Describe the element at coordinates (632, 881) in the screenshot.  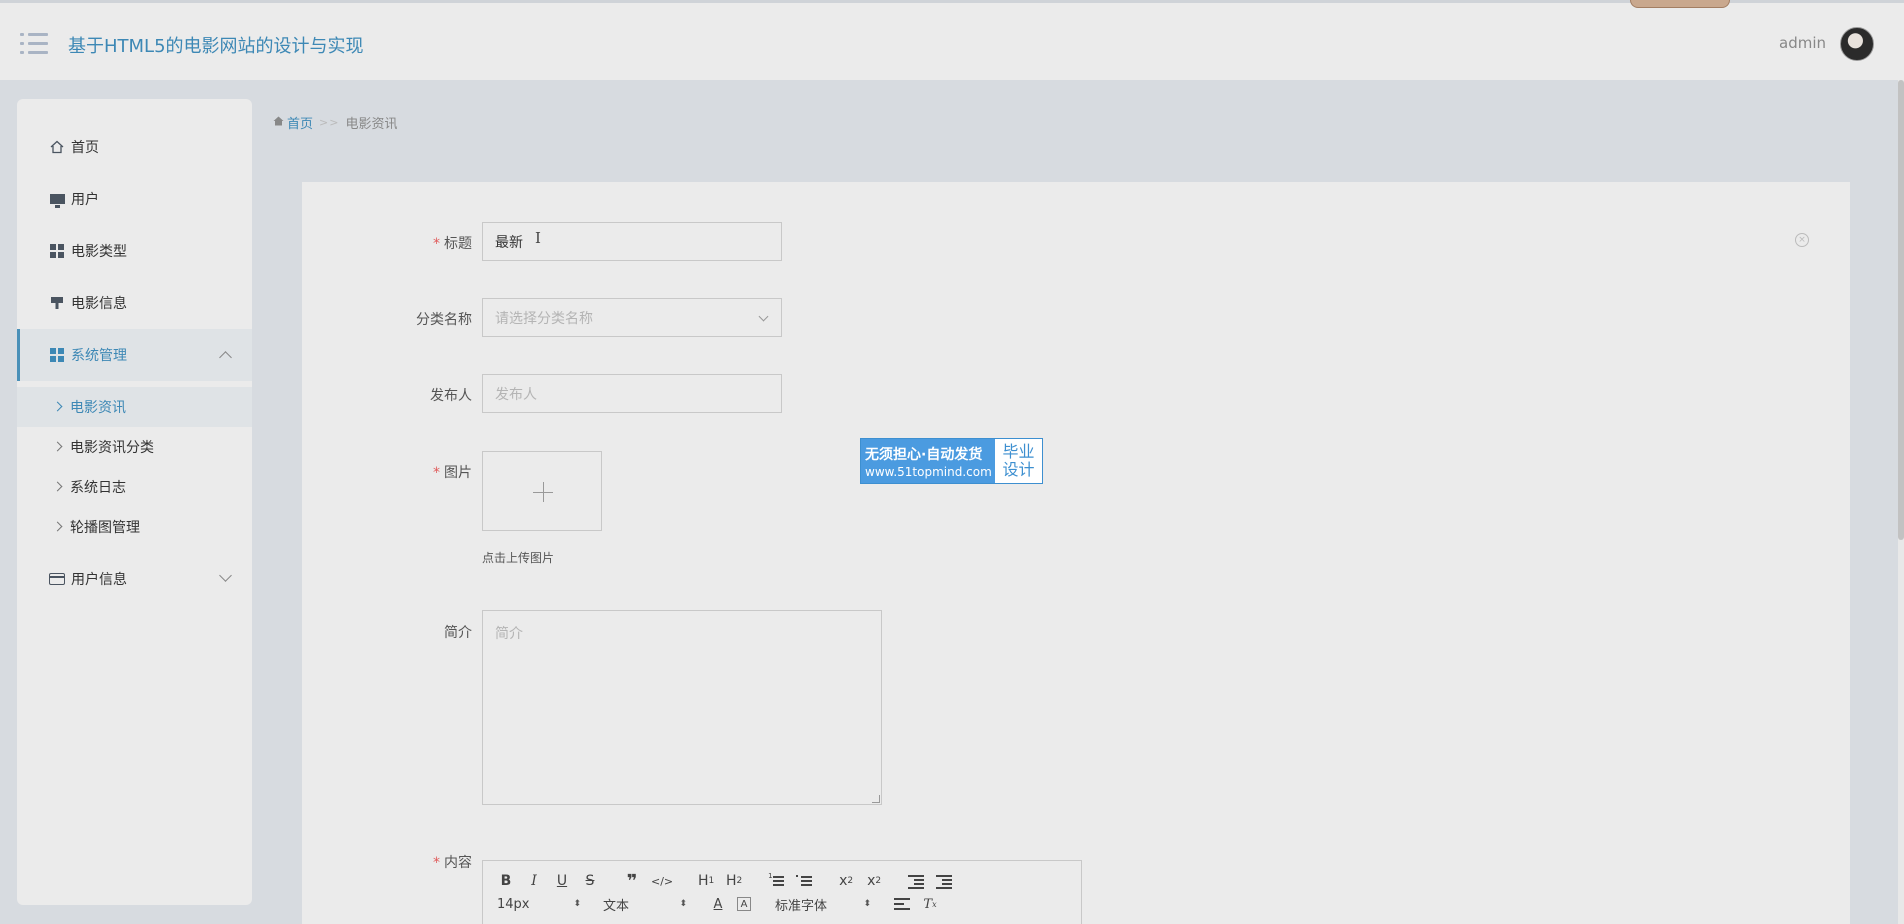
I see `blockquote-icon: ❞` at that location.